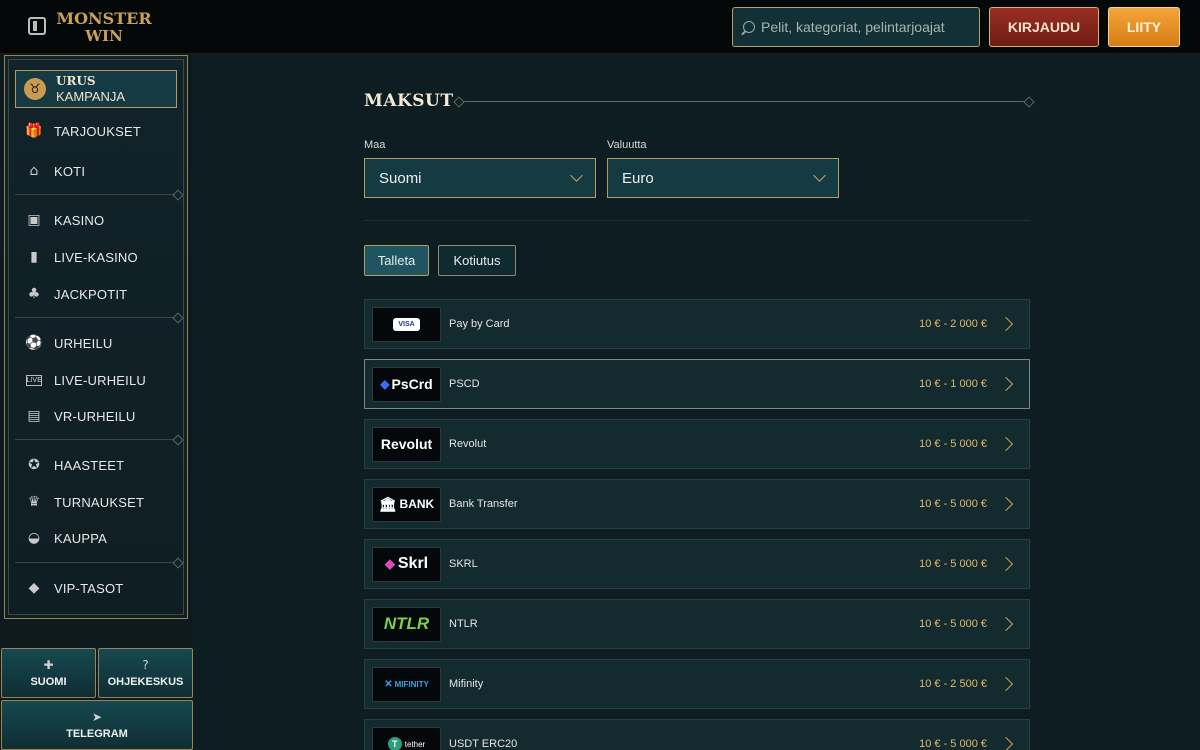  Describe the element at coordinates (697, 734) in the screenshot. I see `payment-method-row: Ttether USDT ERC20 10 € - 5 000 €` at that location.